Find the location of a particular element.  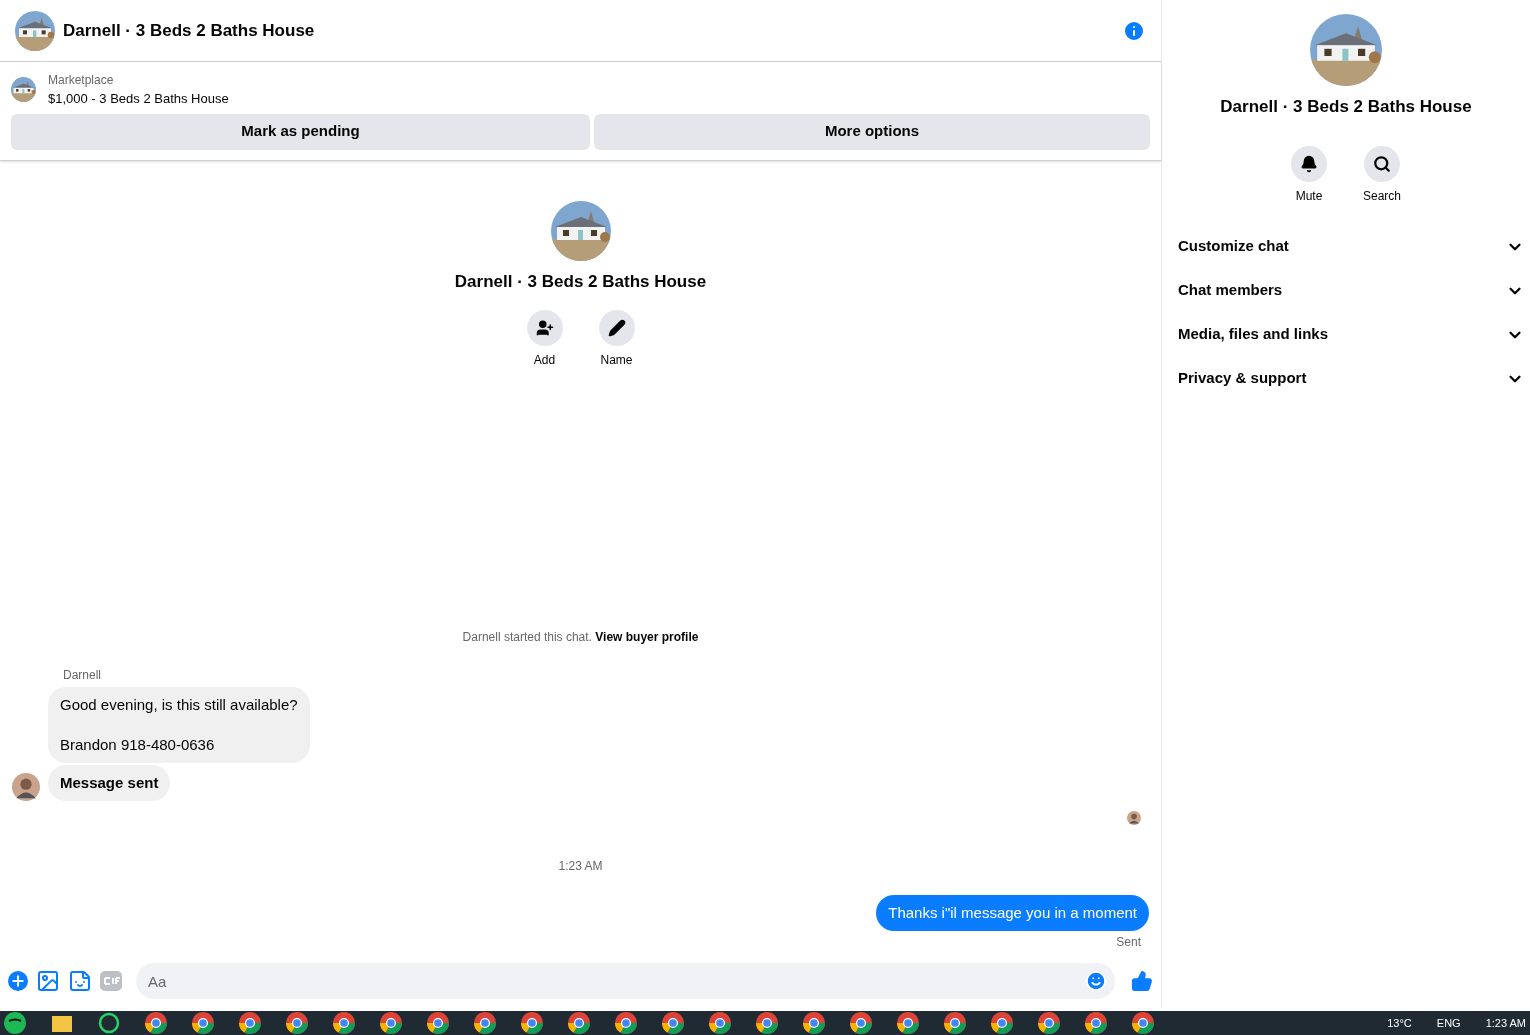

chat-start-notice: Darnell started this chat. View buyer profile is located at coordinates (580, 636).